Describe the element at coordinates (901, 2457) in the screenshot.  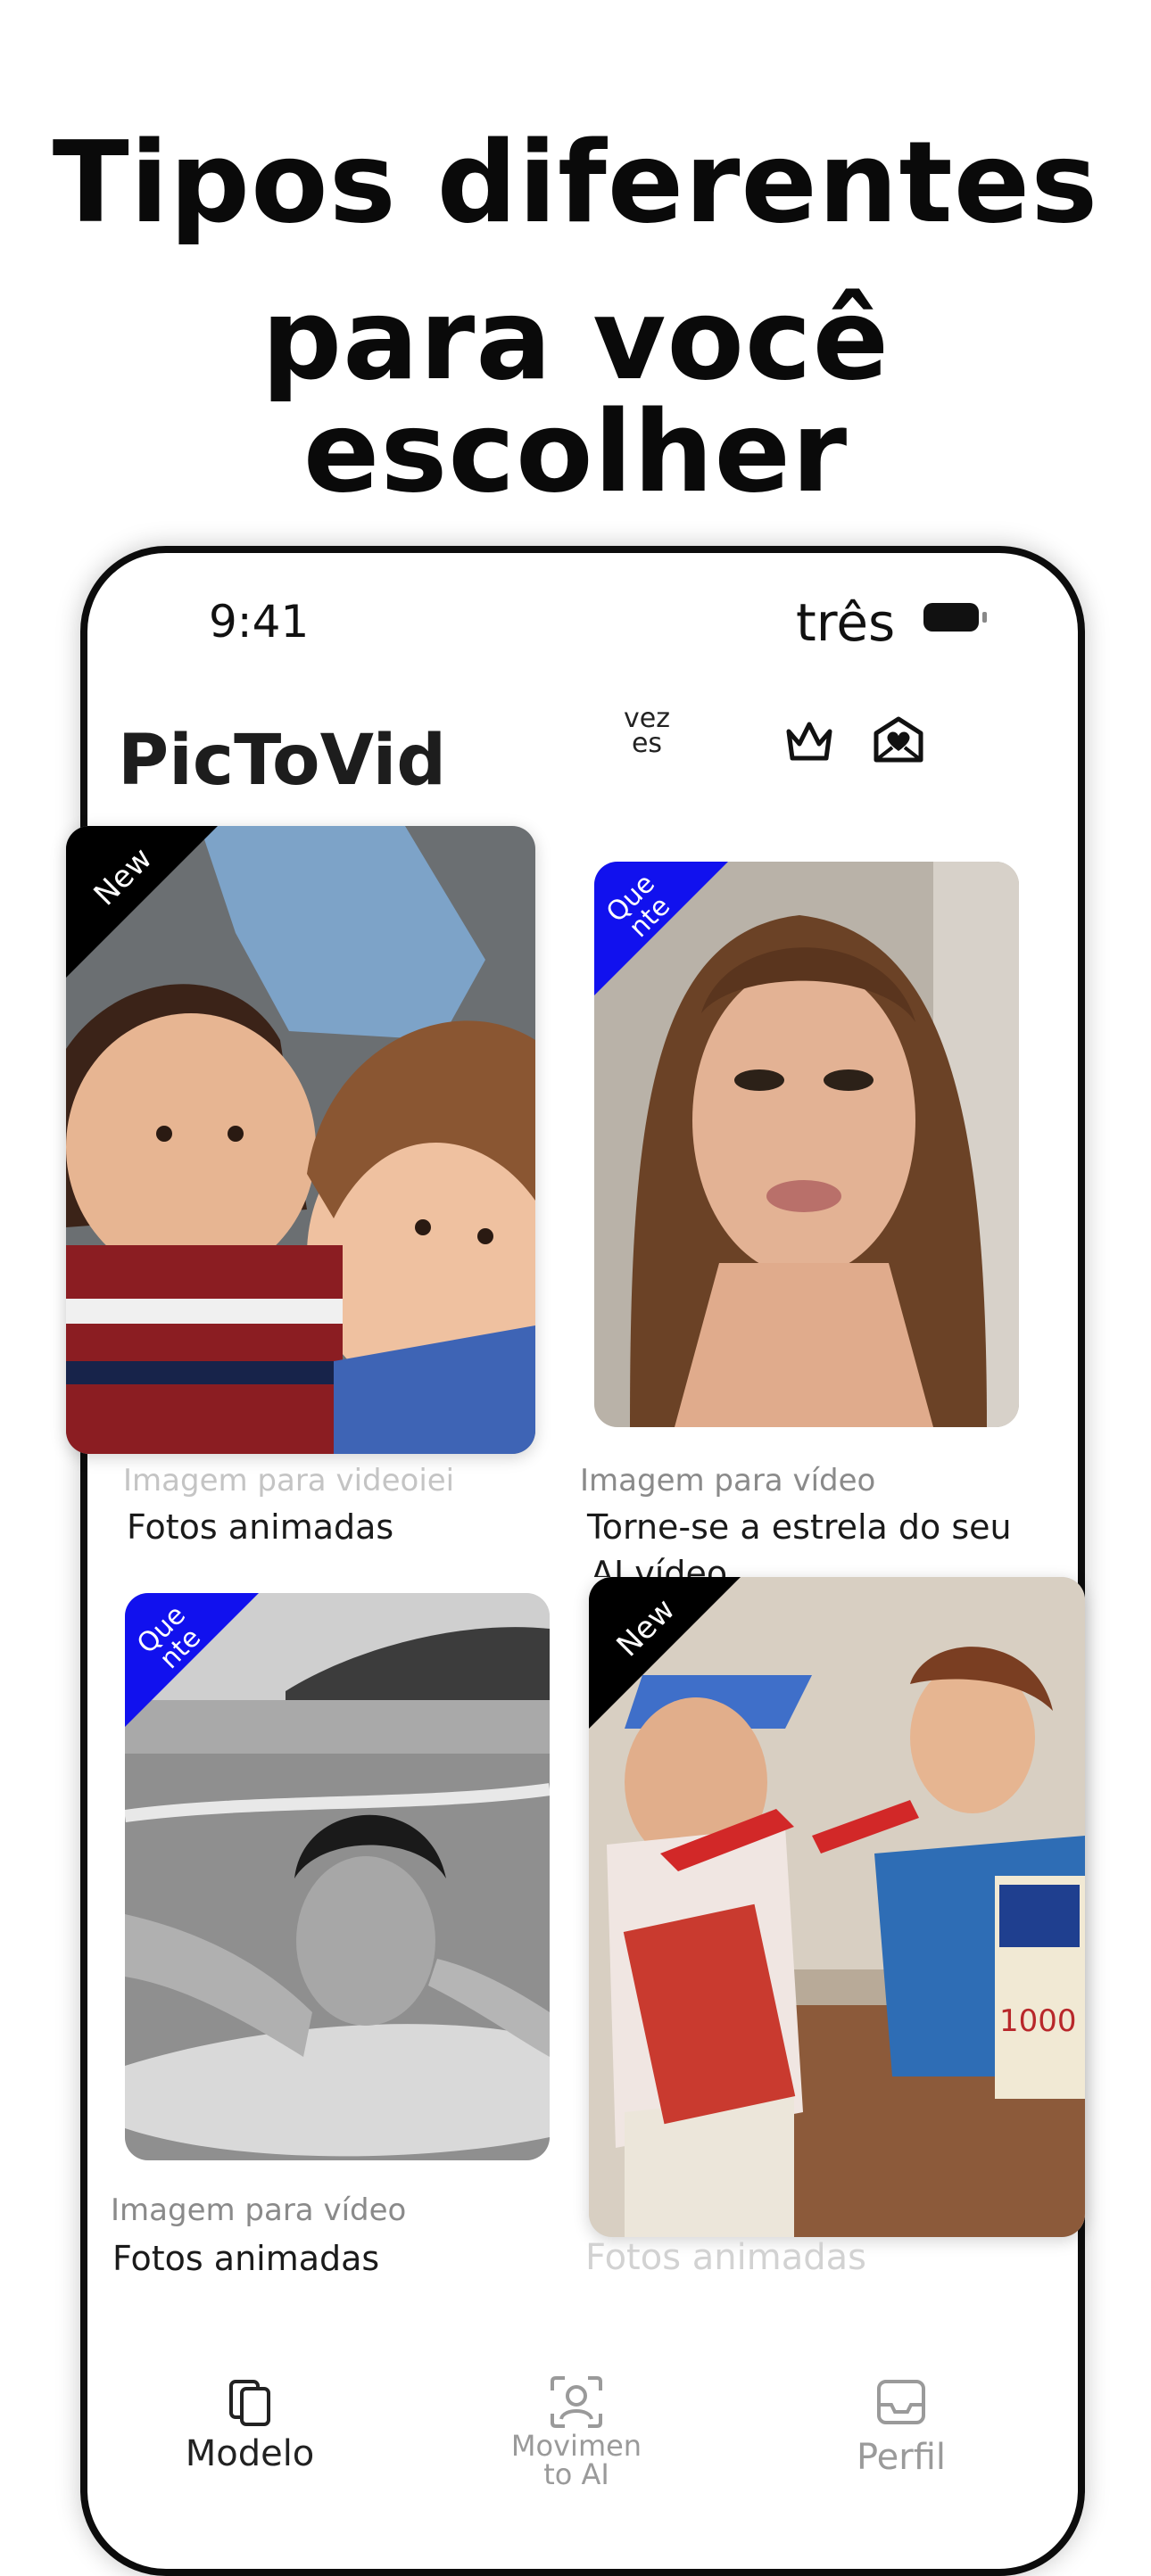
I see `nav-label-perfil: Perfil` at that location.